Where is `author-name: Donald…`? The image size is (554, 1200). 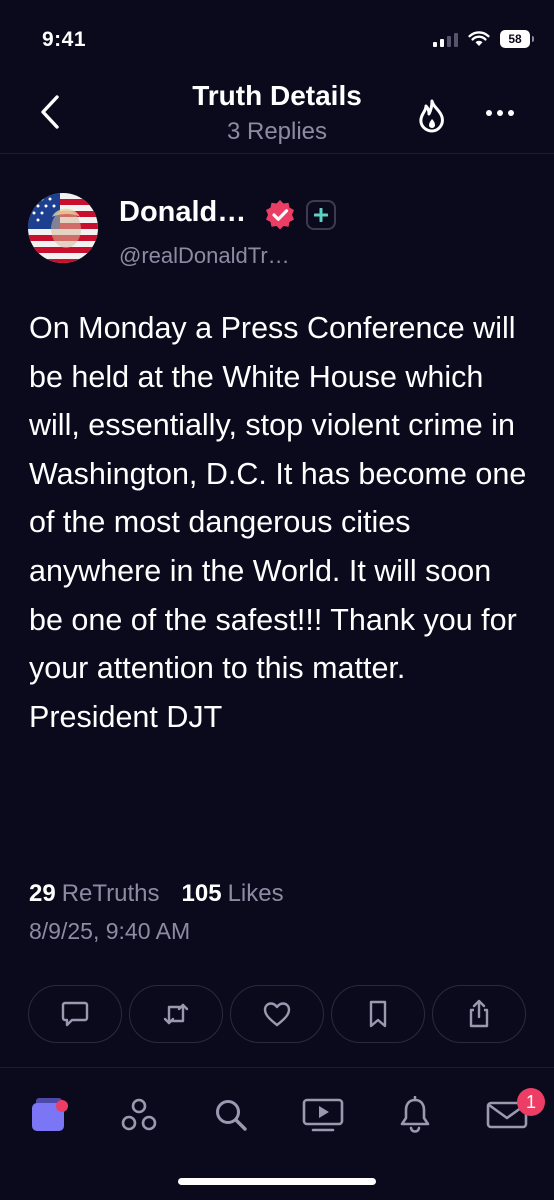 author-name: Donald… is located at coordinates (182, 212).